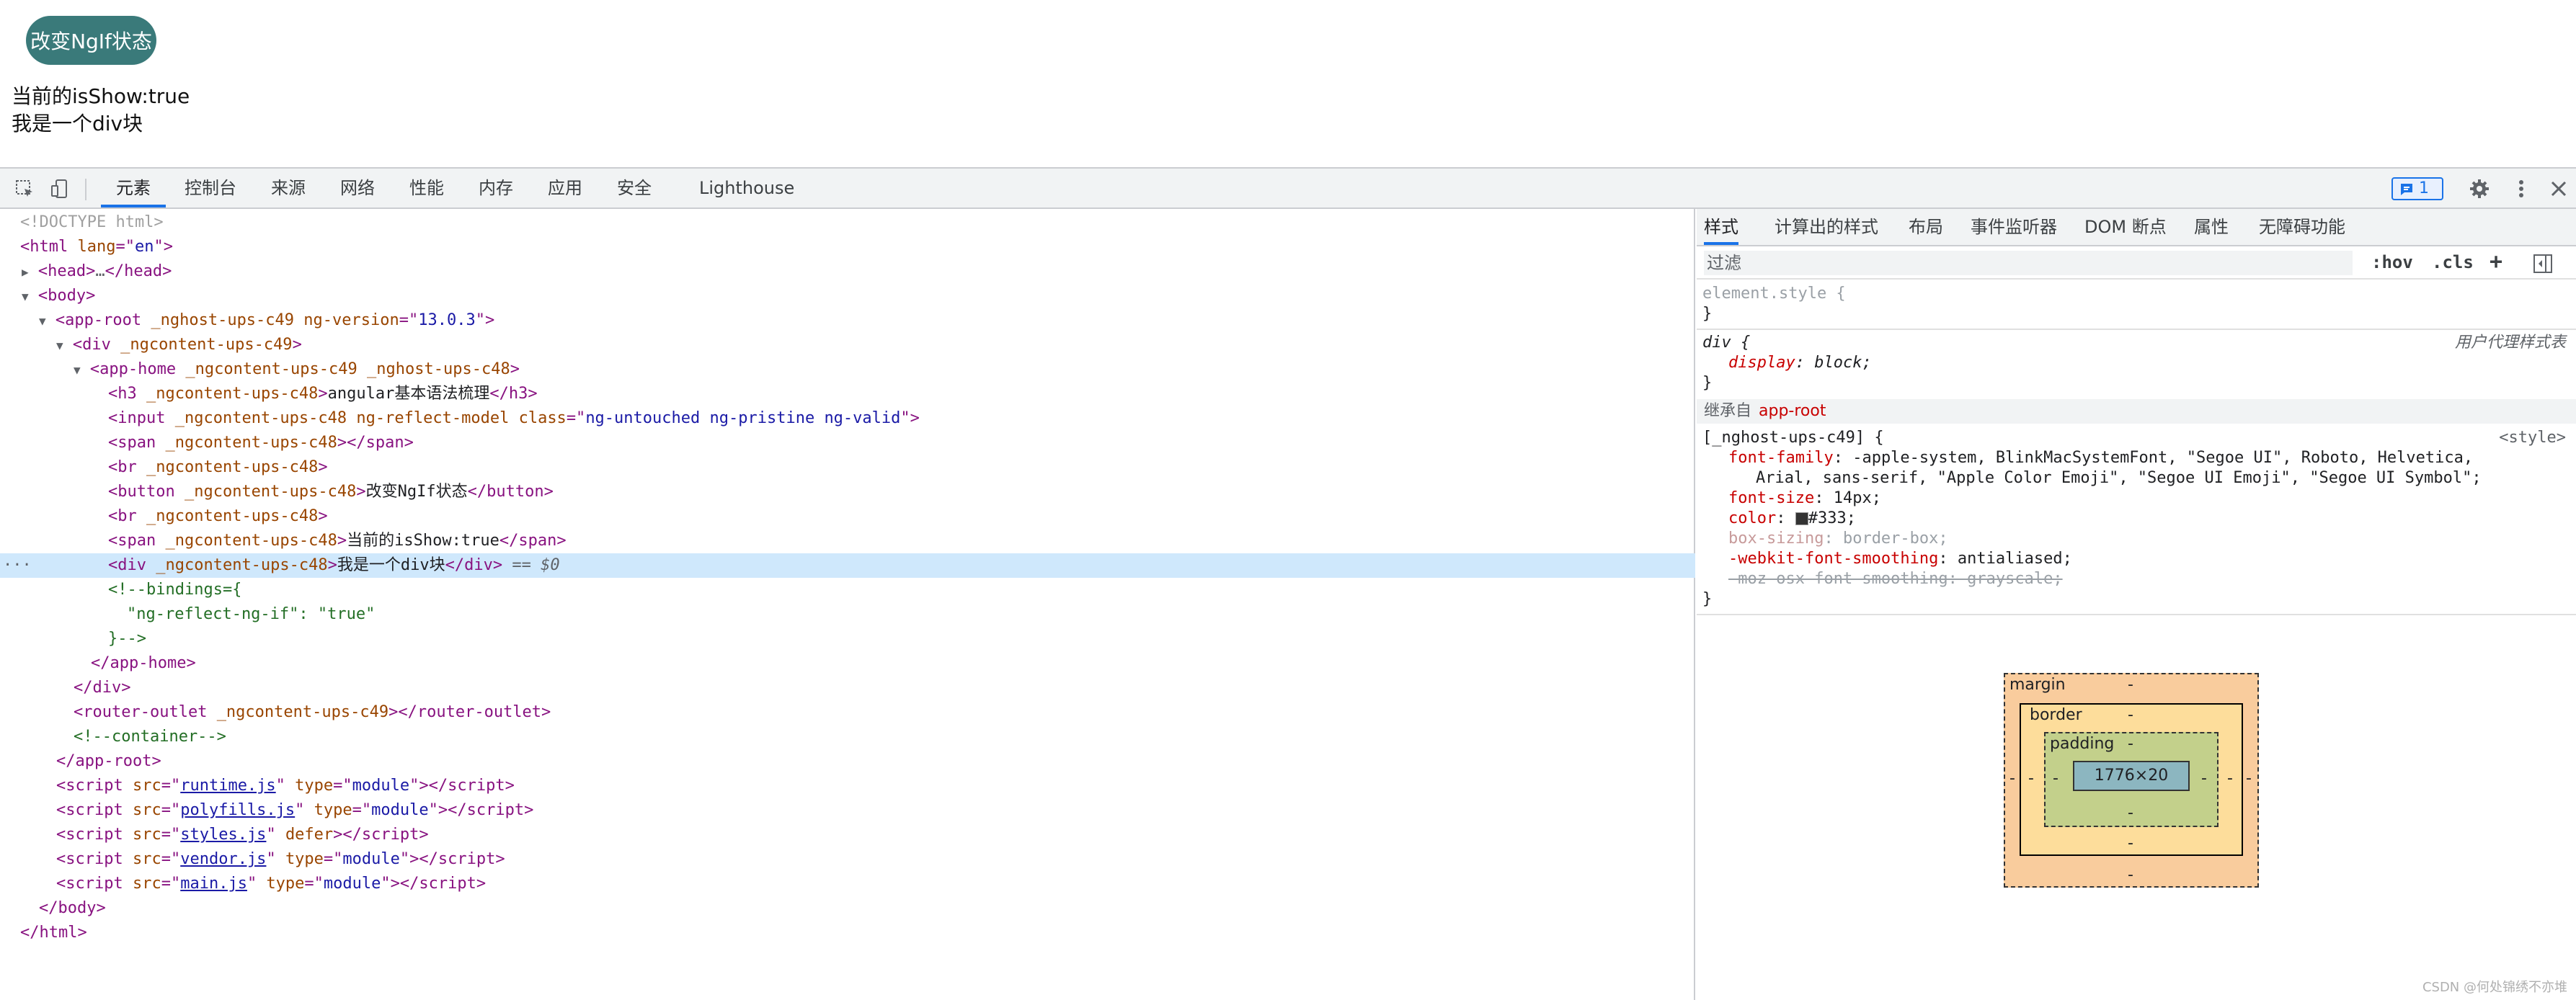  I want to click on bindings-comment: <!--bindings={, so click(847, 590).